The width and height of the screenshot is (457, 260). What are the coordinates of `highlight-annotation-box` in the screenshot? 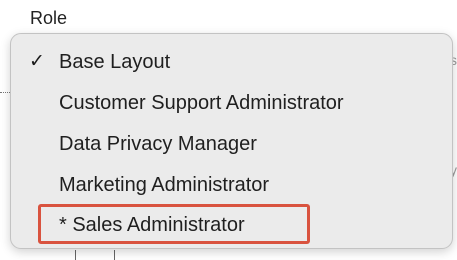 It's located at (174, 224).